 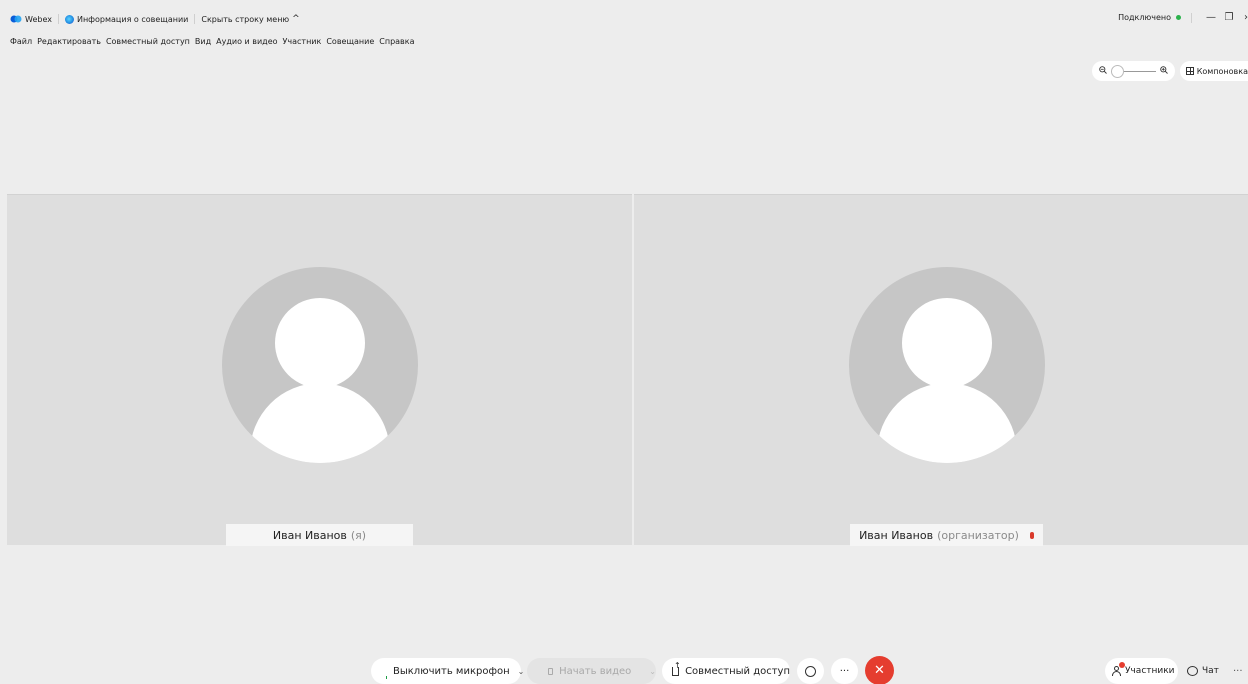 What do you see at coordinates (451, 671) in the screenshot?
I see `mute-label: Выключить микрофон` at bounding box center [451, 671].